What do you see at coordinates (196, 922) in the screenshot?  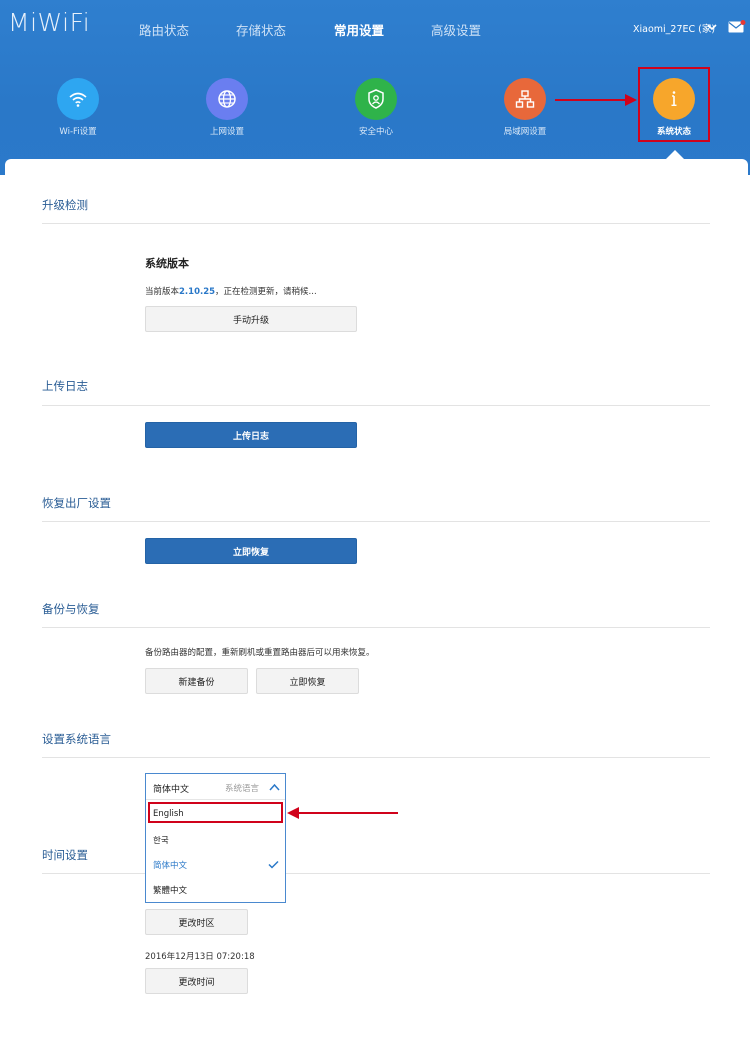 I see `change-timezone-button: 更改时区` at bounding box center [196, 922].